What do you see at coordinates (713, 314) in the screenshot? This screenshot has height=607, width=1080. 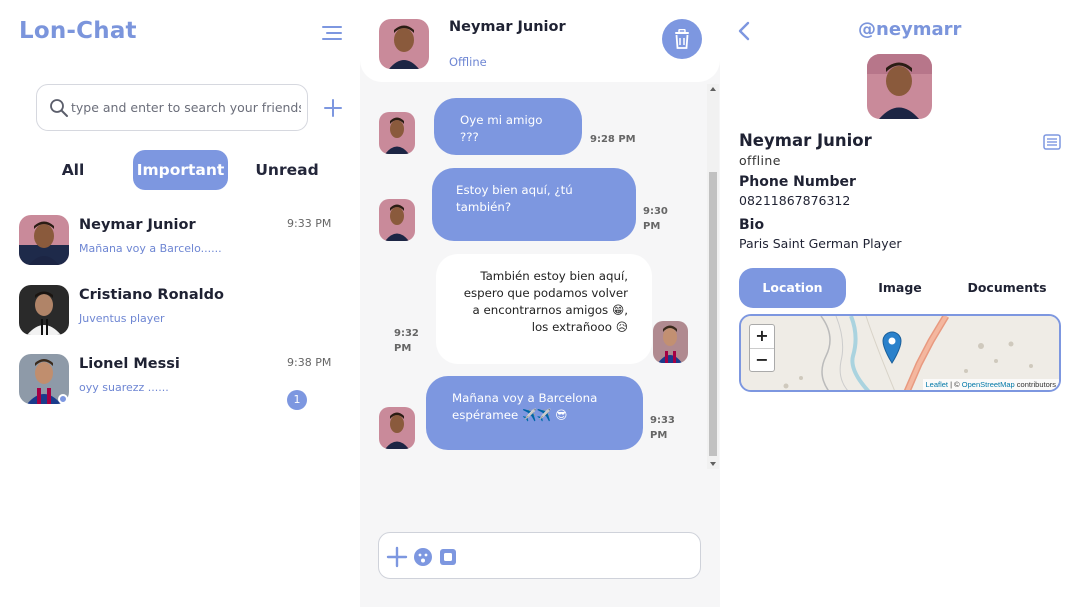 I see `scroll-thumb` at bounding box center [713, 314].